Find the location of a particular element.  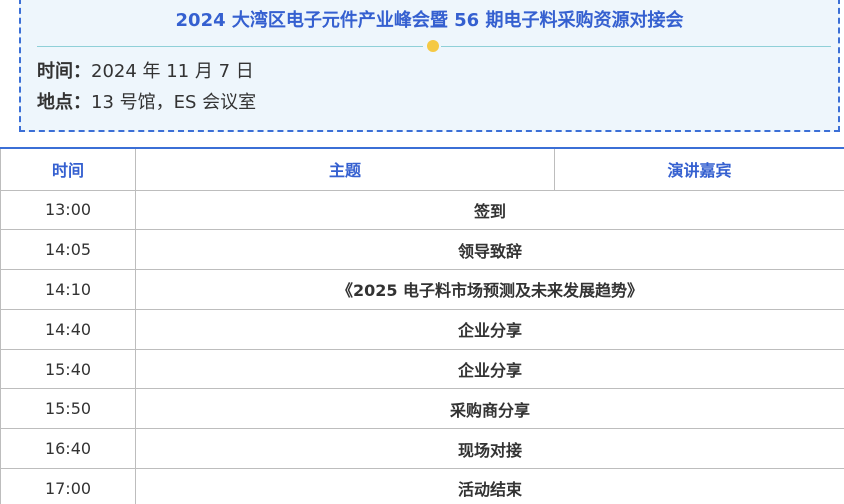

row-topic: 采购商分享 is located at coordinates (489, 409).